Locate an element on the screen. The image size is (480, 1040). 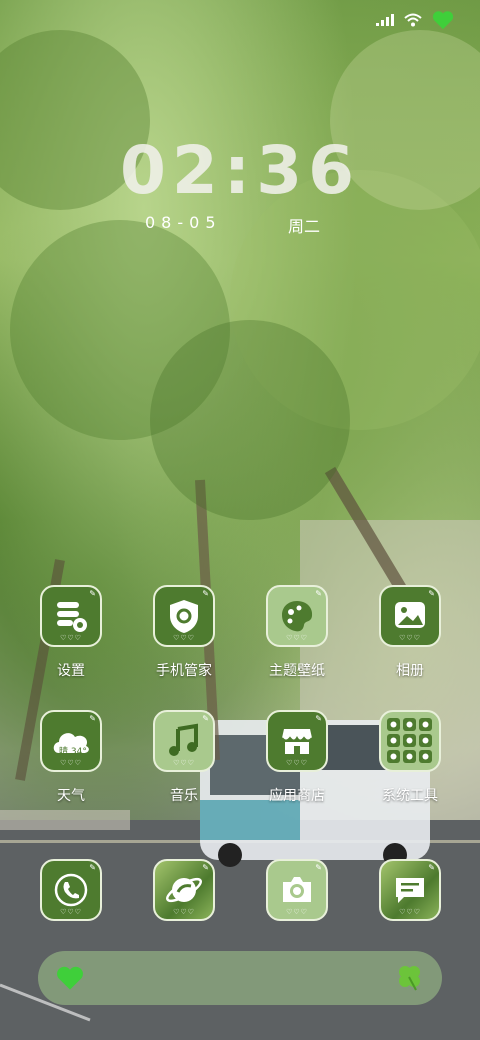
camera-icon is located at coordinates (297, 889).